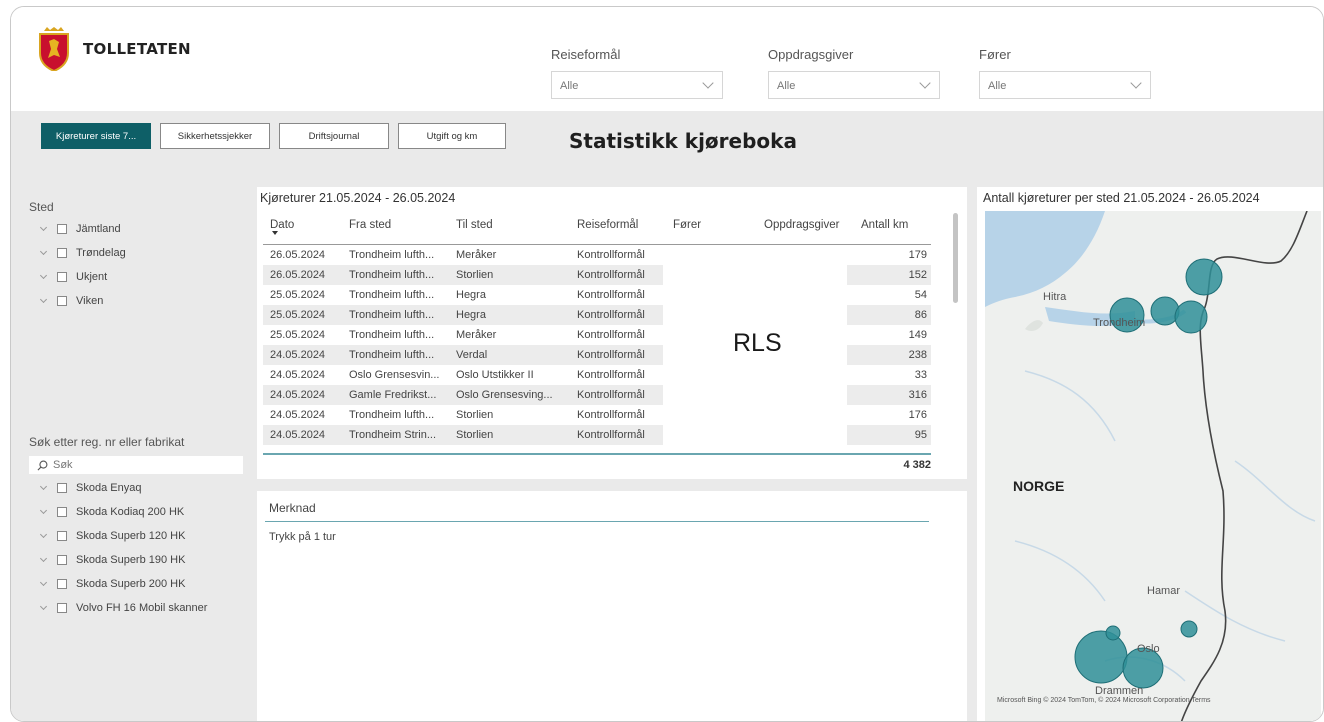  Describe the element at coordinates (854, 85) in the screenshot. I see `filter-oppdragsgiver-dropdown: Alle` at that location.